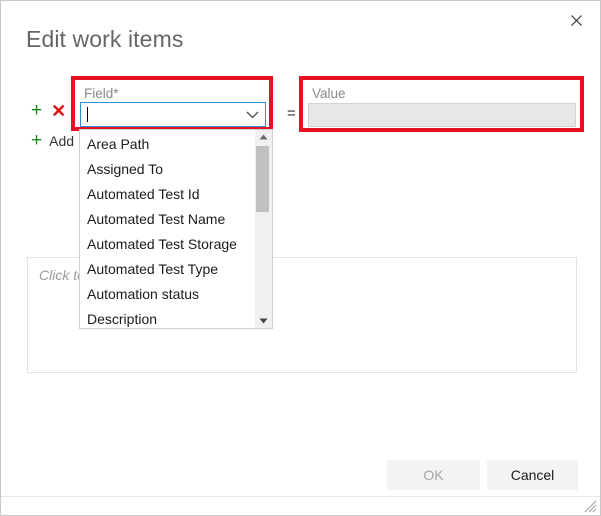 The image size is (601, 516). I want to click on text-caret, so click(87, 114).